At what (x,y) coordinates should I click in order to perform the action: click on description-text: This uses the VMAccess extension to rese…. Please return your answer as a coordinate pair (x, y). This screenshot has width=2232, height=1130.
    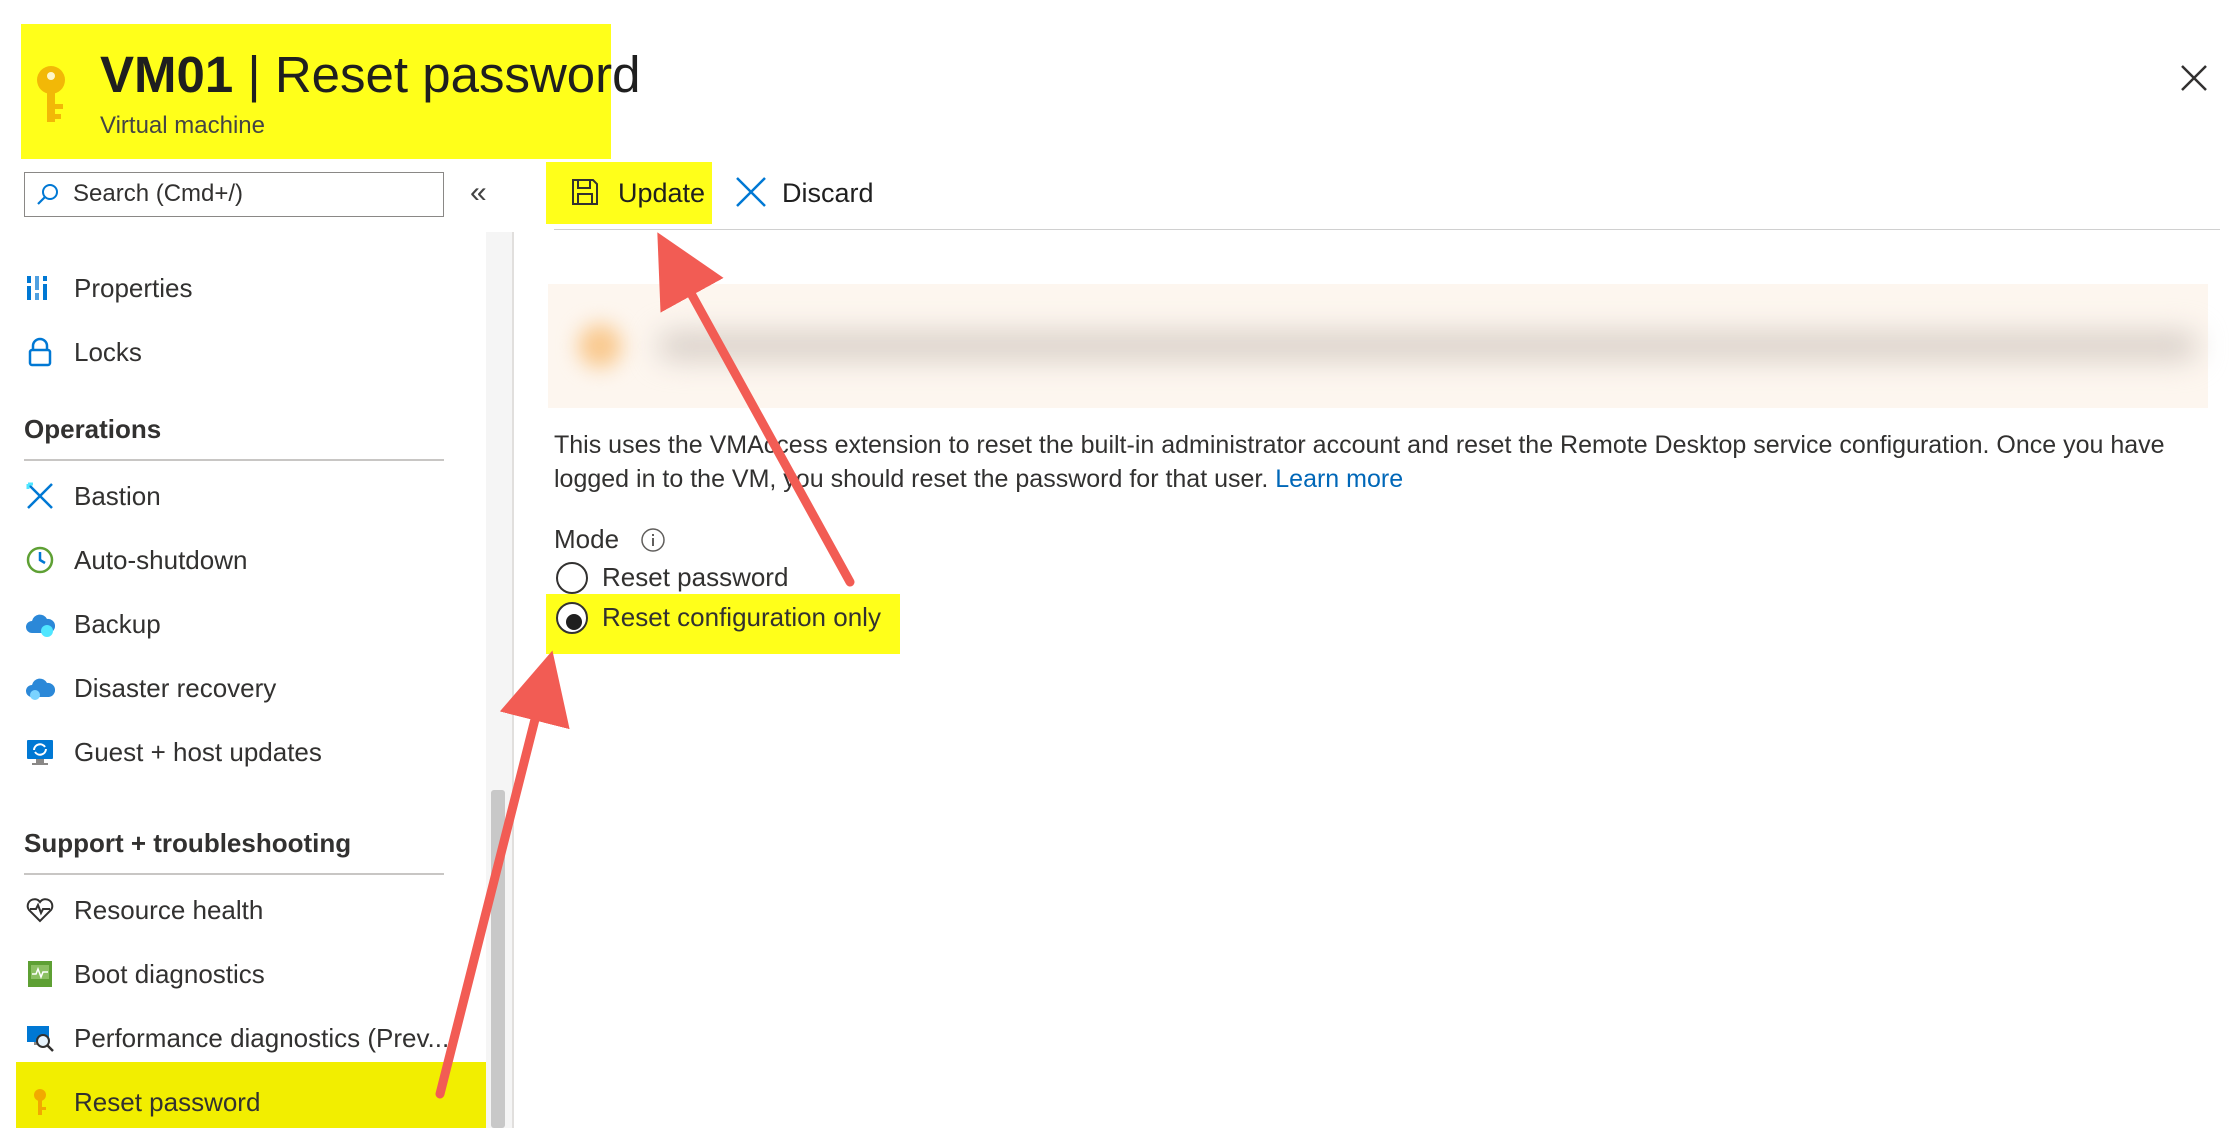
    Looking at the image, I should click on (1384, 462).